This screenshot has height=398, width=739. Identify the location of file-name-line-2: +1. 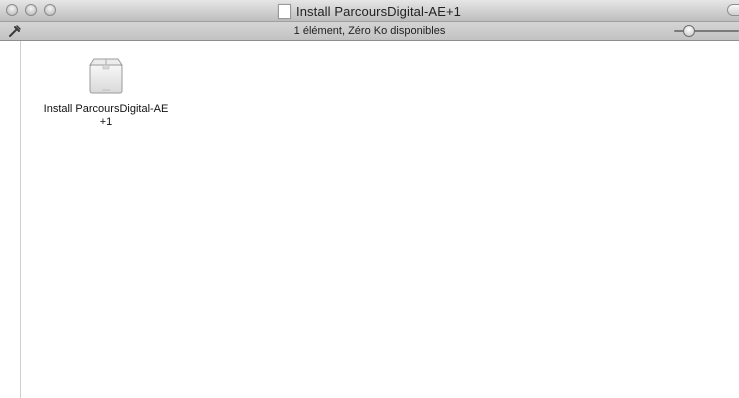
(106, 122).